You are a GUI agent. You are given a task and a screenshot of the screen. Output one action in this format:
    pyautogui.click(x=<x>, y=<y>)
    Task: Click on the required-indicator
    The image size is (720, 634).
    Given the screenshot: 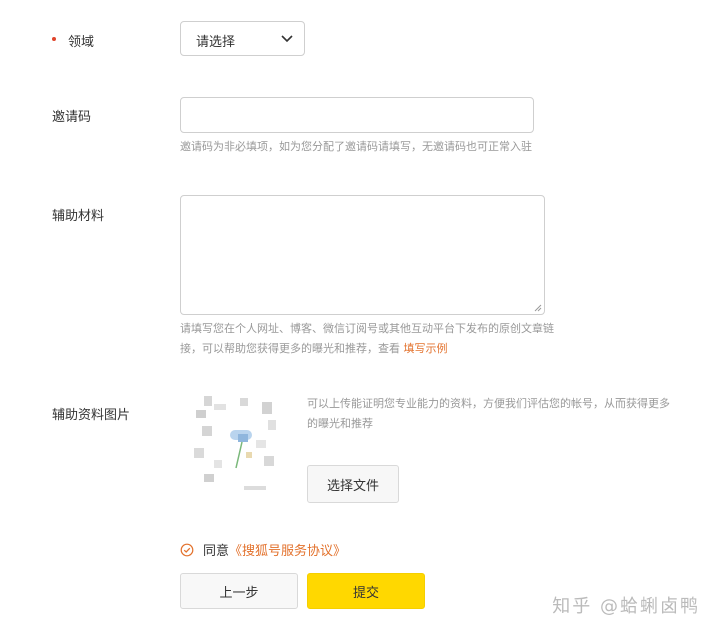 What is the action you would take?
    pyautogui.click(x=54, y=39)
    